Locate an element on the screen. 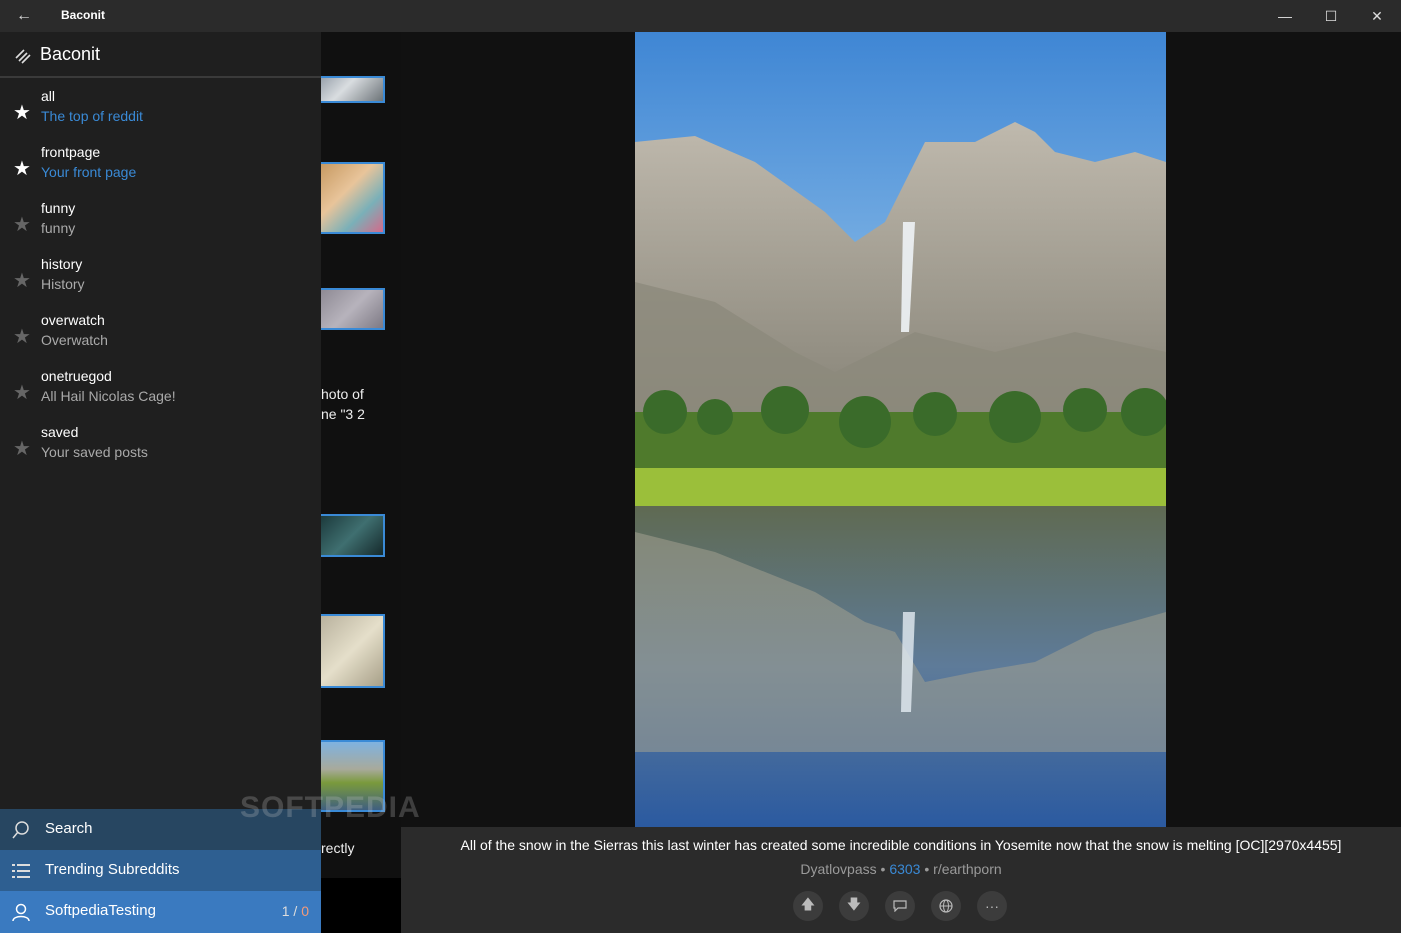  comment-karma: 0 is located at coordinates (305, 911).